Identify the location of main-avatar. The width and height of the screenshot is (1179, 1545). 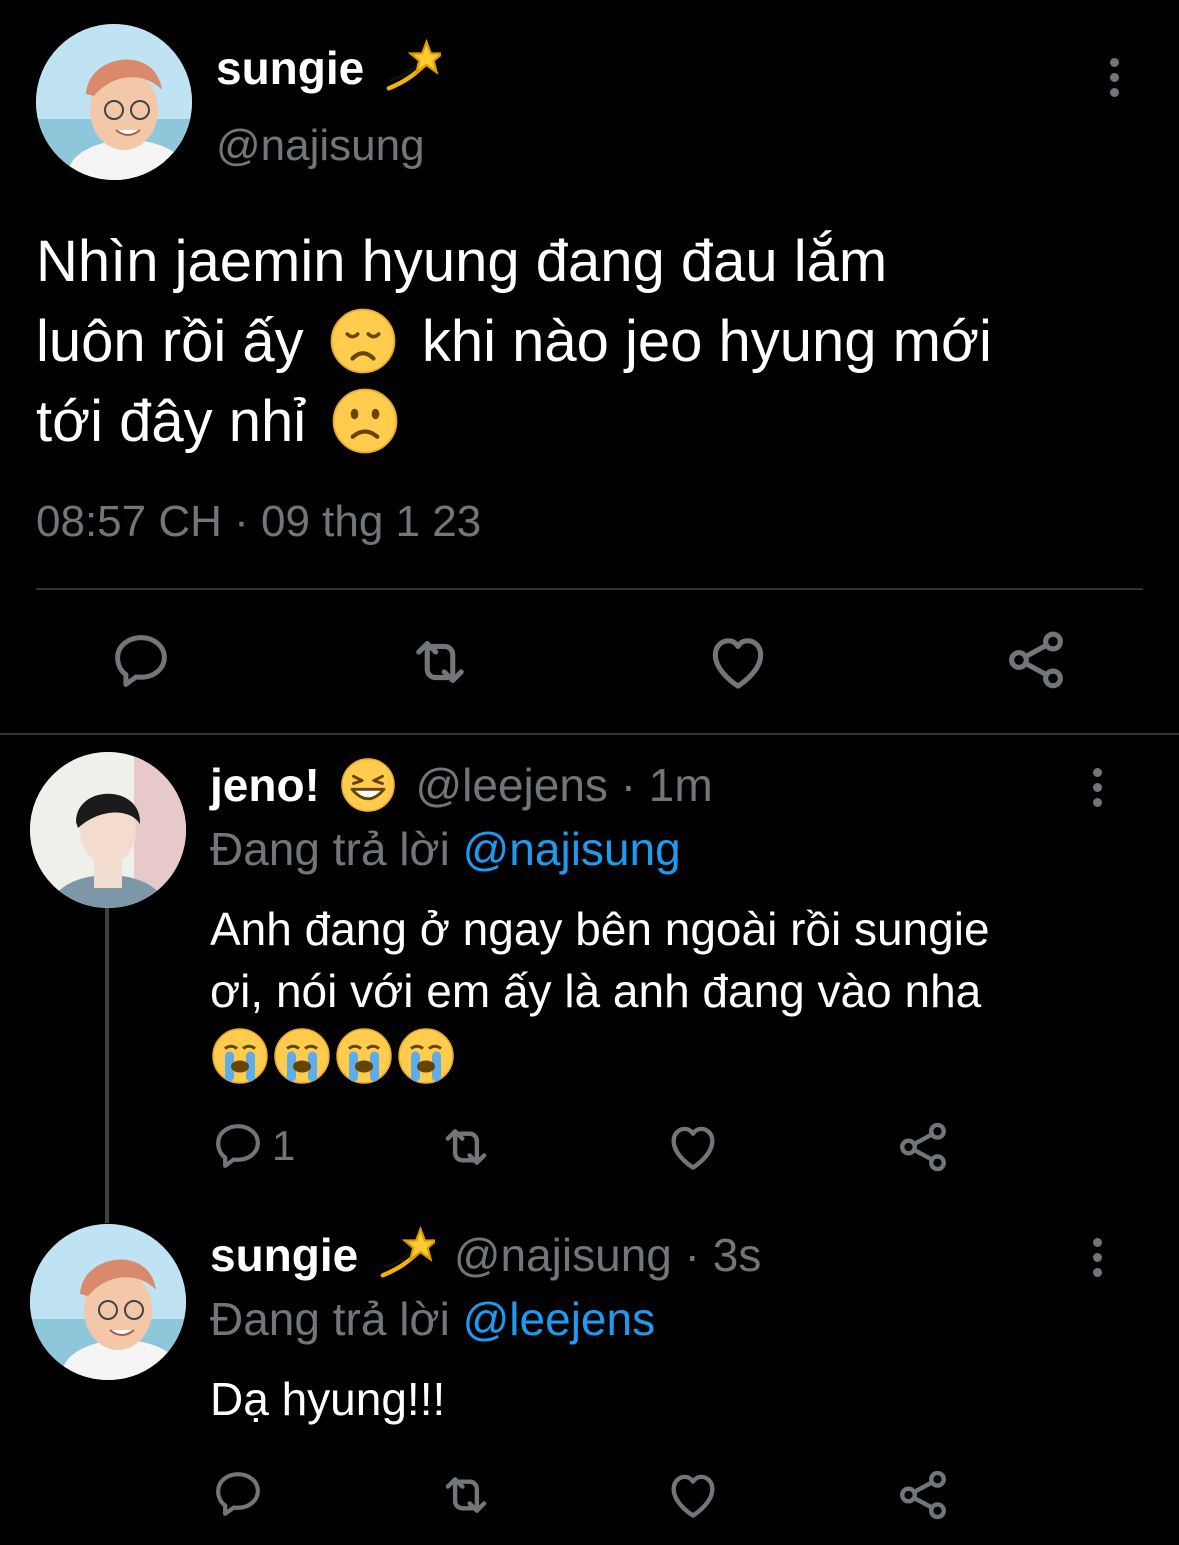
(114, 102).